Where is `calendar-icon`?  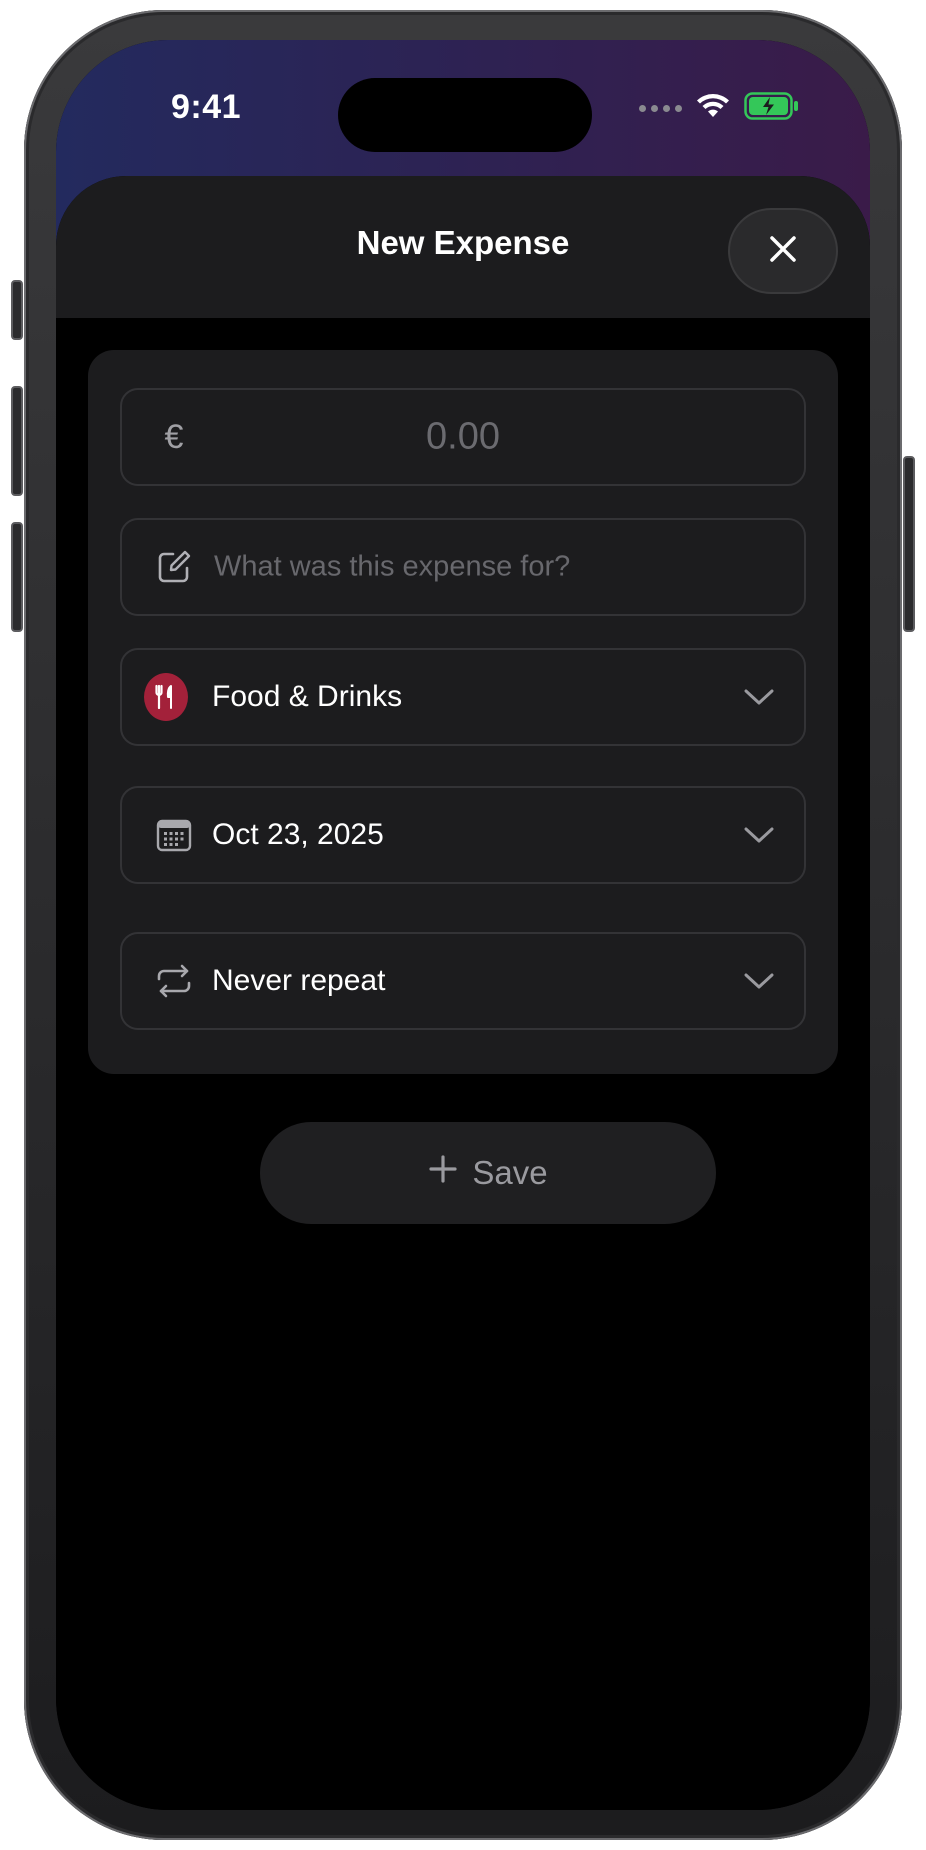 calendar-icon is located at coordinates (174, 835).